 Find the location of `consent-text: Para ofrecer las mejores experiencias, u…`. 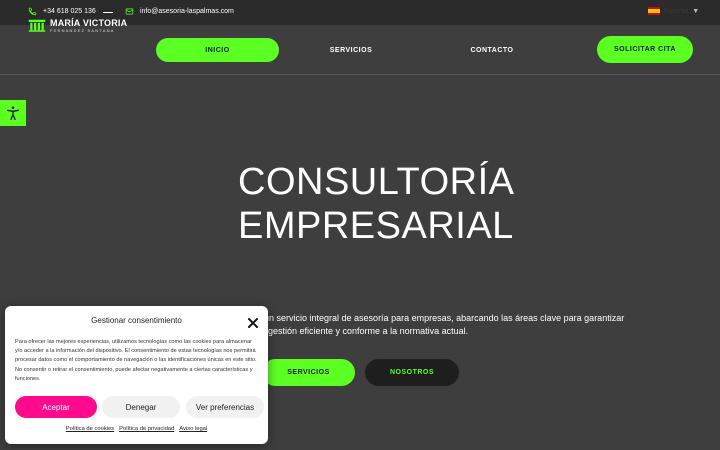

consent-text: Para ofrecer las mejores experiencias, u… is located at coordinates (136, 360).